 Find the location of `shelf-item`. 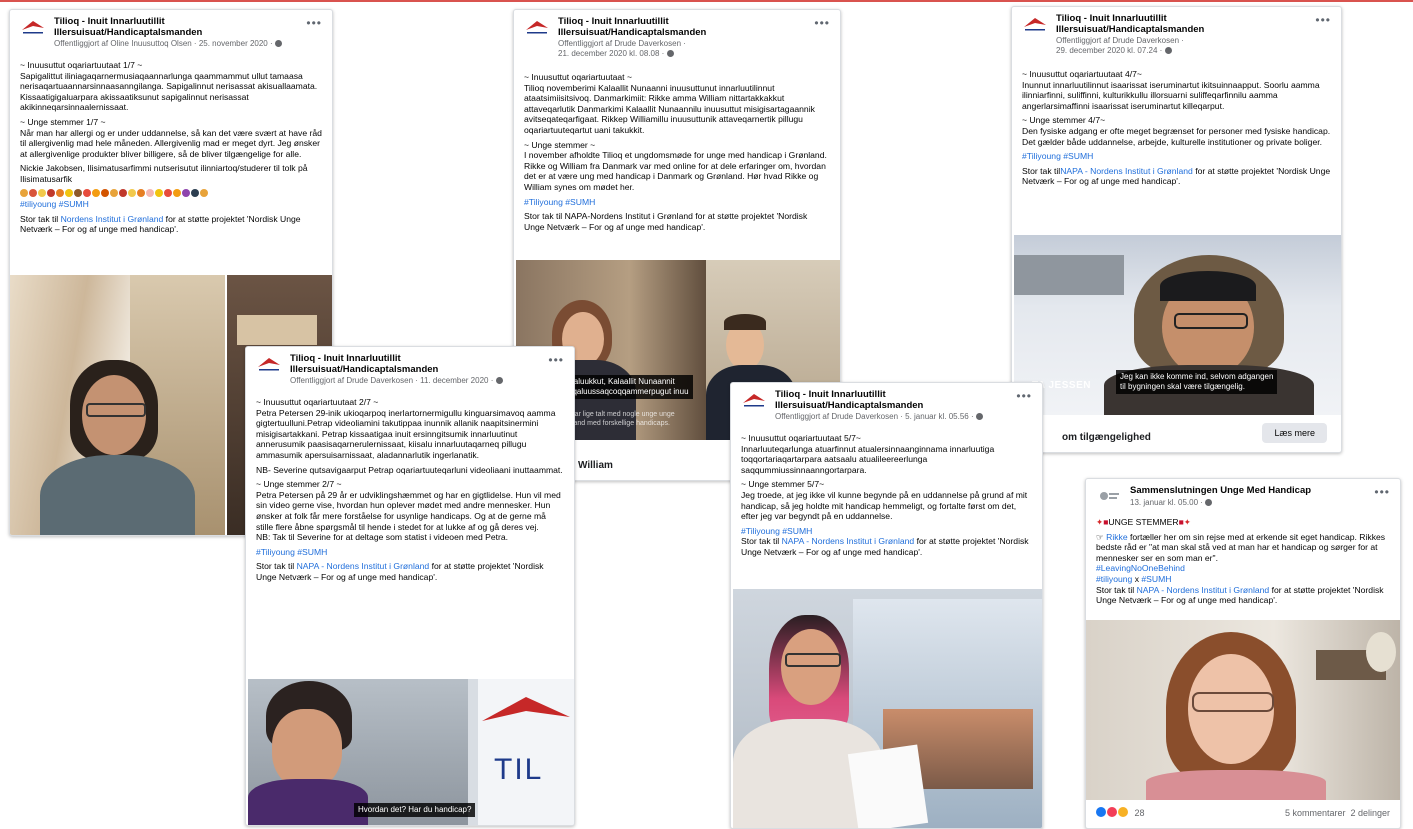

shelf-item is located at coordinates (277, 330).